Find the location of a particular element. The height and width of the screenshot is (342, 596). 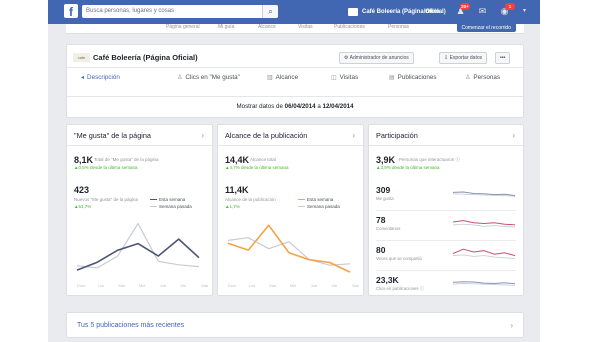

ads-manager-button: ⚙ Administrador de anuncios is located at coordinates (376, 58).